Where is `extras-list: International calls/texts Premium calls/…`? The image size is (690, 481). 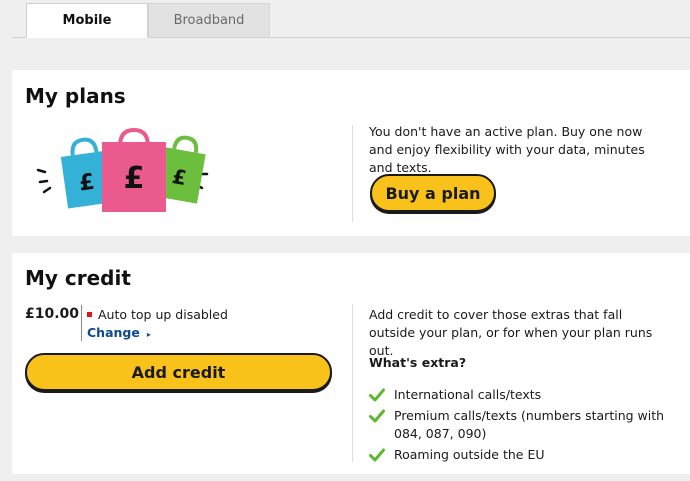
extras-list: International calls/texts Premium calls/… is located at coordinates (529, 426).